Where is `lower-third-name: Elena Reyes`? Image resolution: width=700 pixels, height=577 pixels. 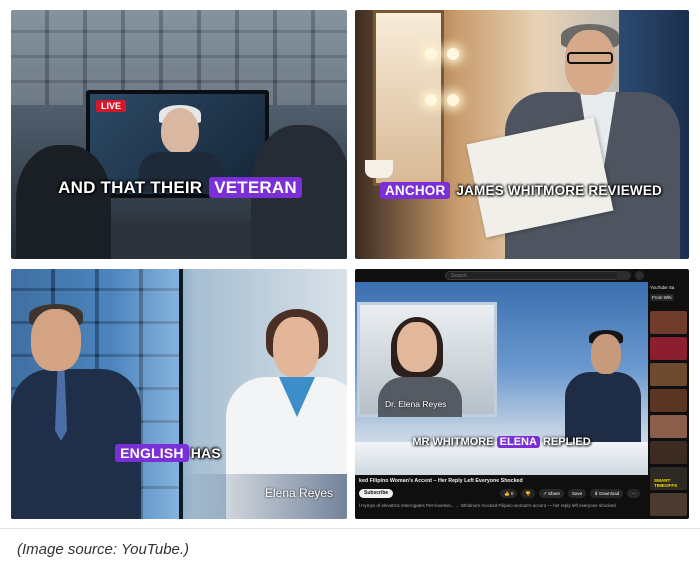
lower-third-name: Elena Reyes is located at coordinates (299, 493).